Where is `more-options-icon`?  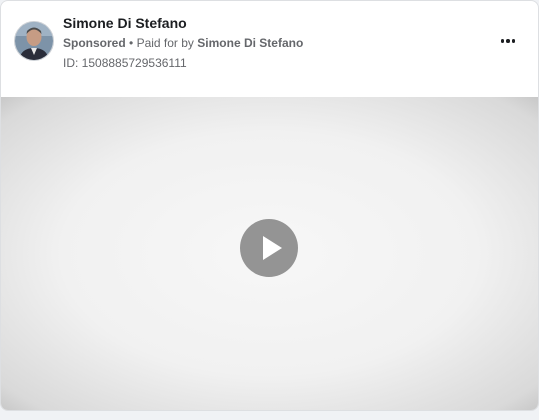
more-options-icon is located at coordinates (508, 41).